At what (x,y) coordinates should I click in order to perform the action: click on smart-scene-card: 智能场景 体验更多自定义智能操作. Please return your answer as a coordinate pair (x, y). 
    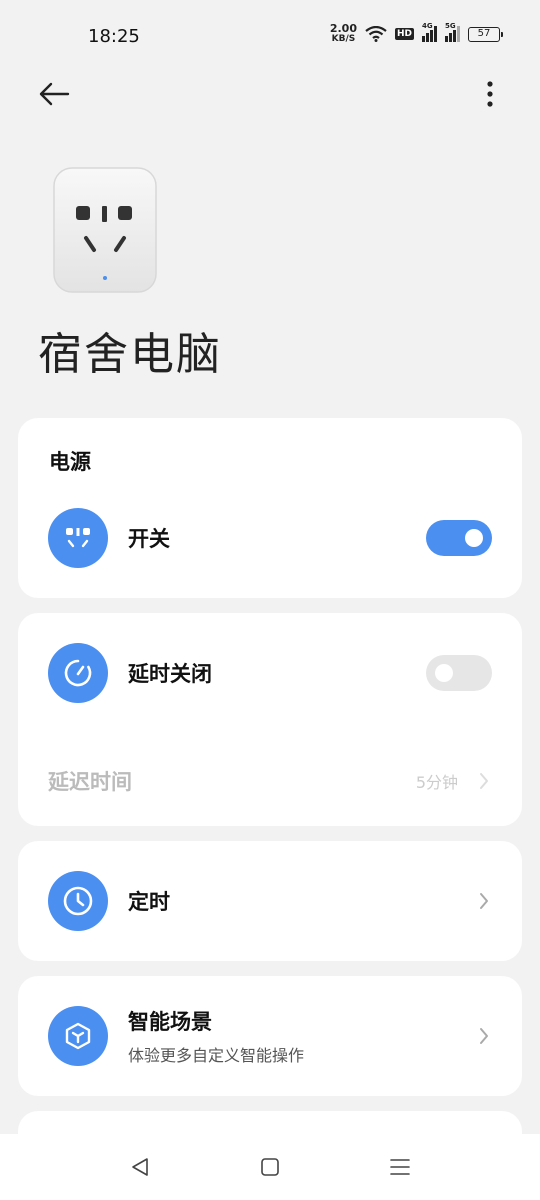
    Looking at the image, I should click on (270, 1036).